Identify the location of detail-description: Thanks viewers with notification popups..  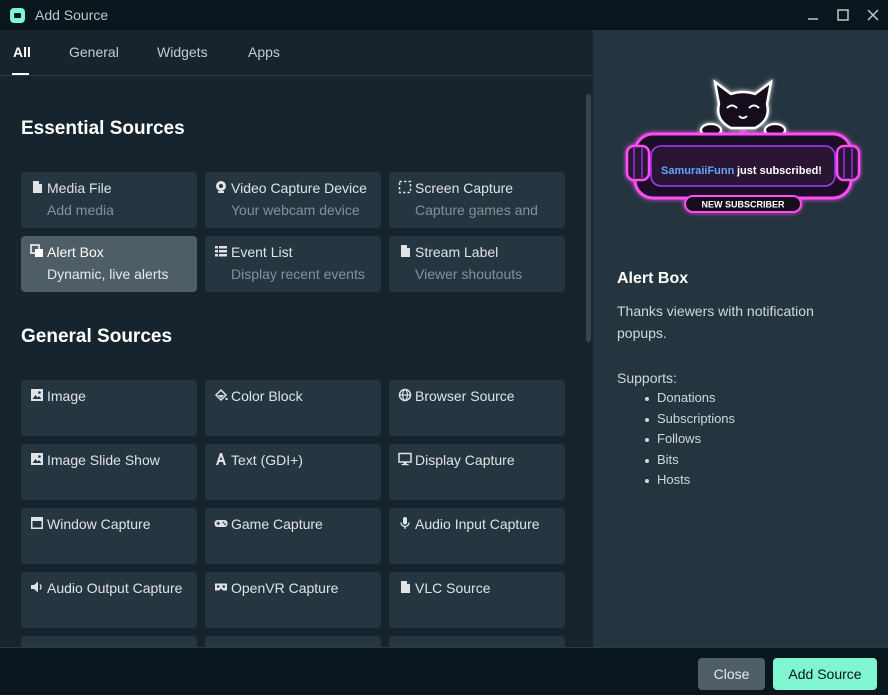
(715, 322).